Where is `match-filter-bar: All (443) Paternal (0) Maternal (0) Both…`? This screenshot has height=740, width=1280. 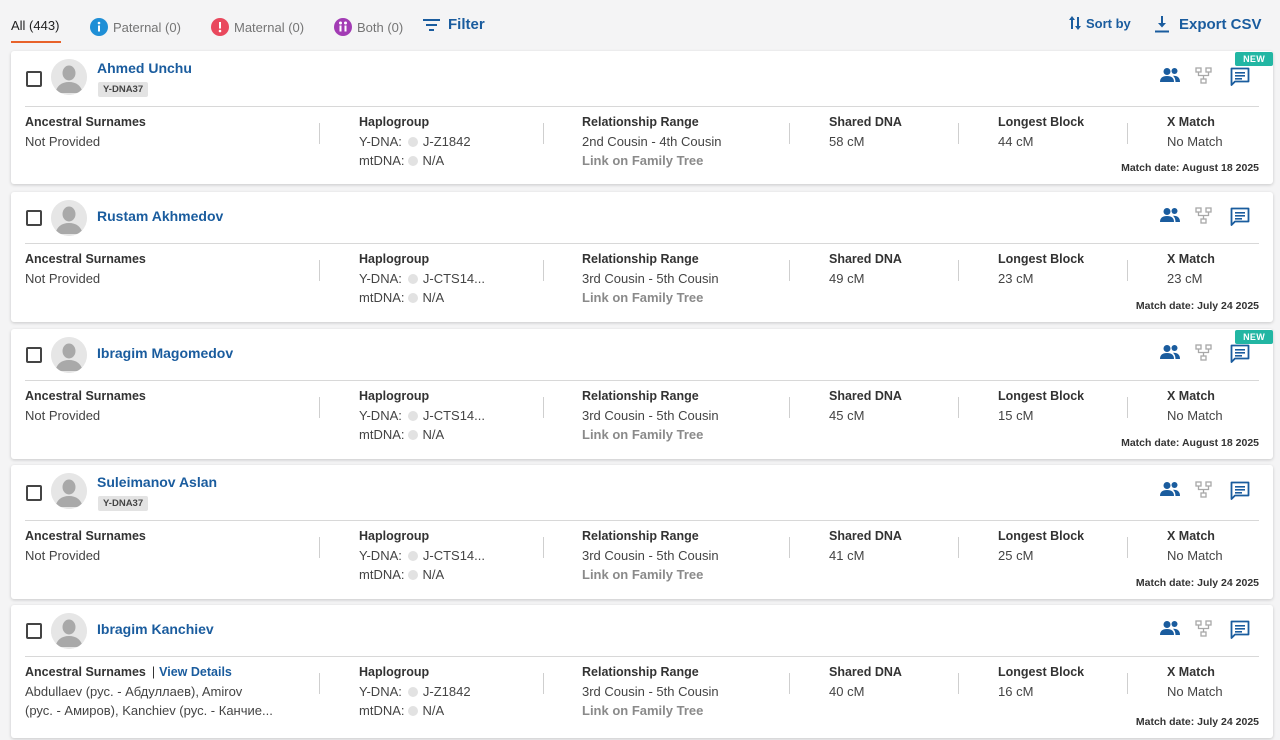 match-filter-bar: All (443) Paternal (0) Maternal (0) Both… is located at coordinates (640, 25).